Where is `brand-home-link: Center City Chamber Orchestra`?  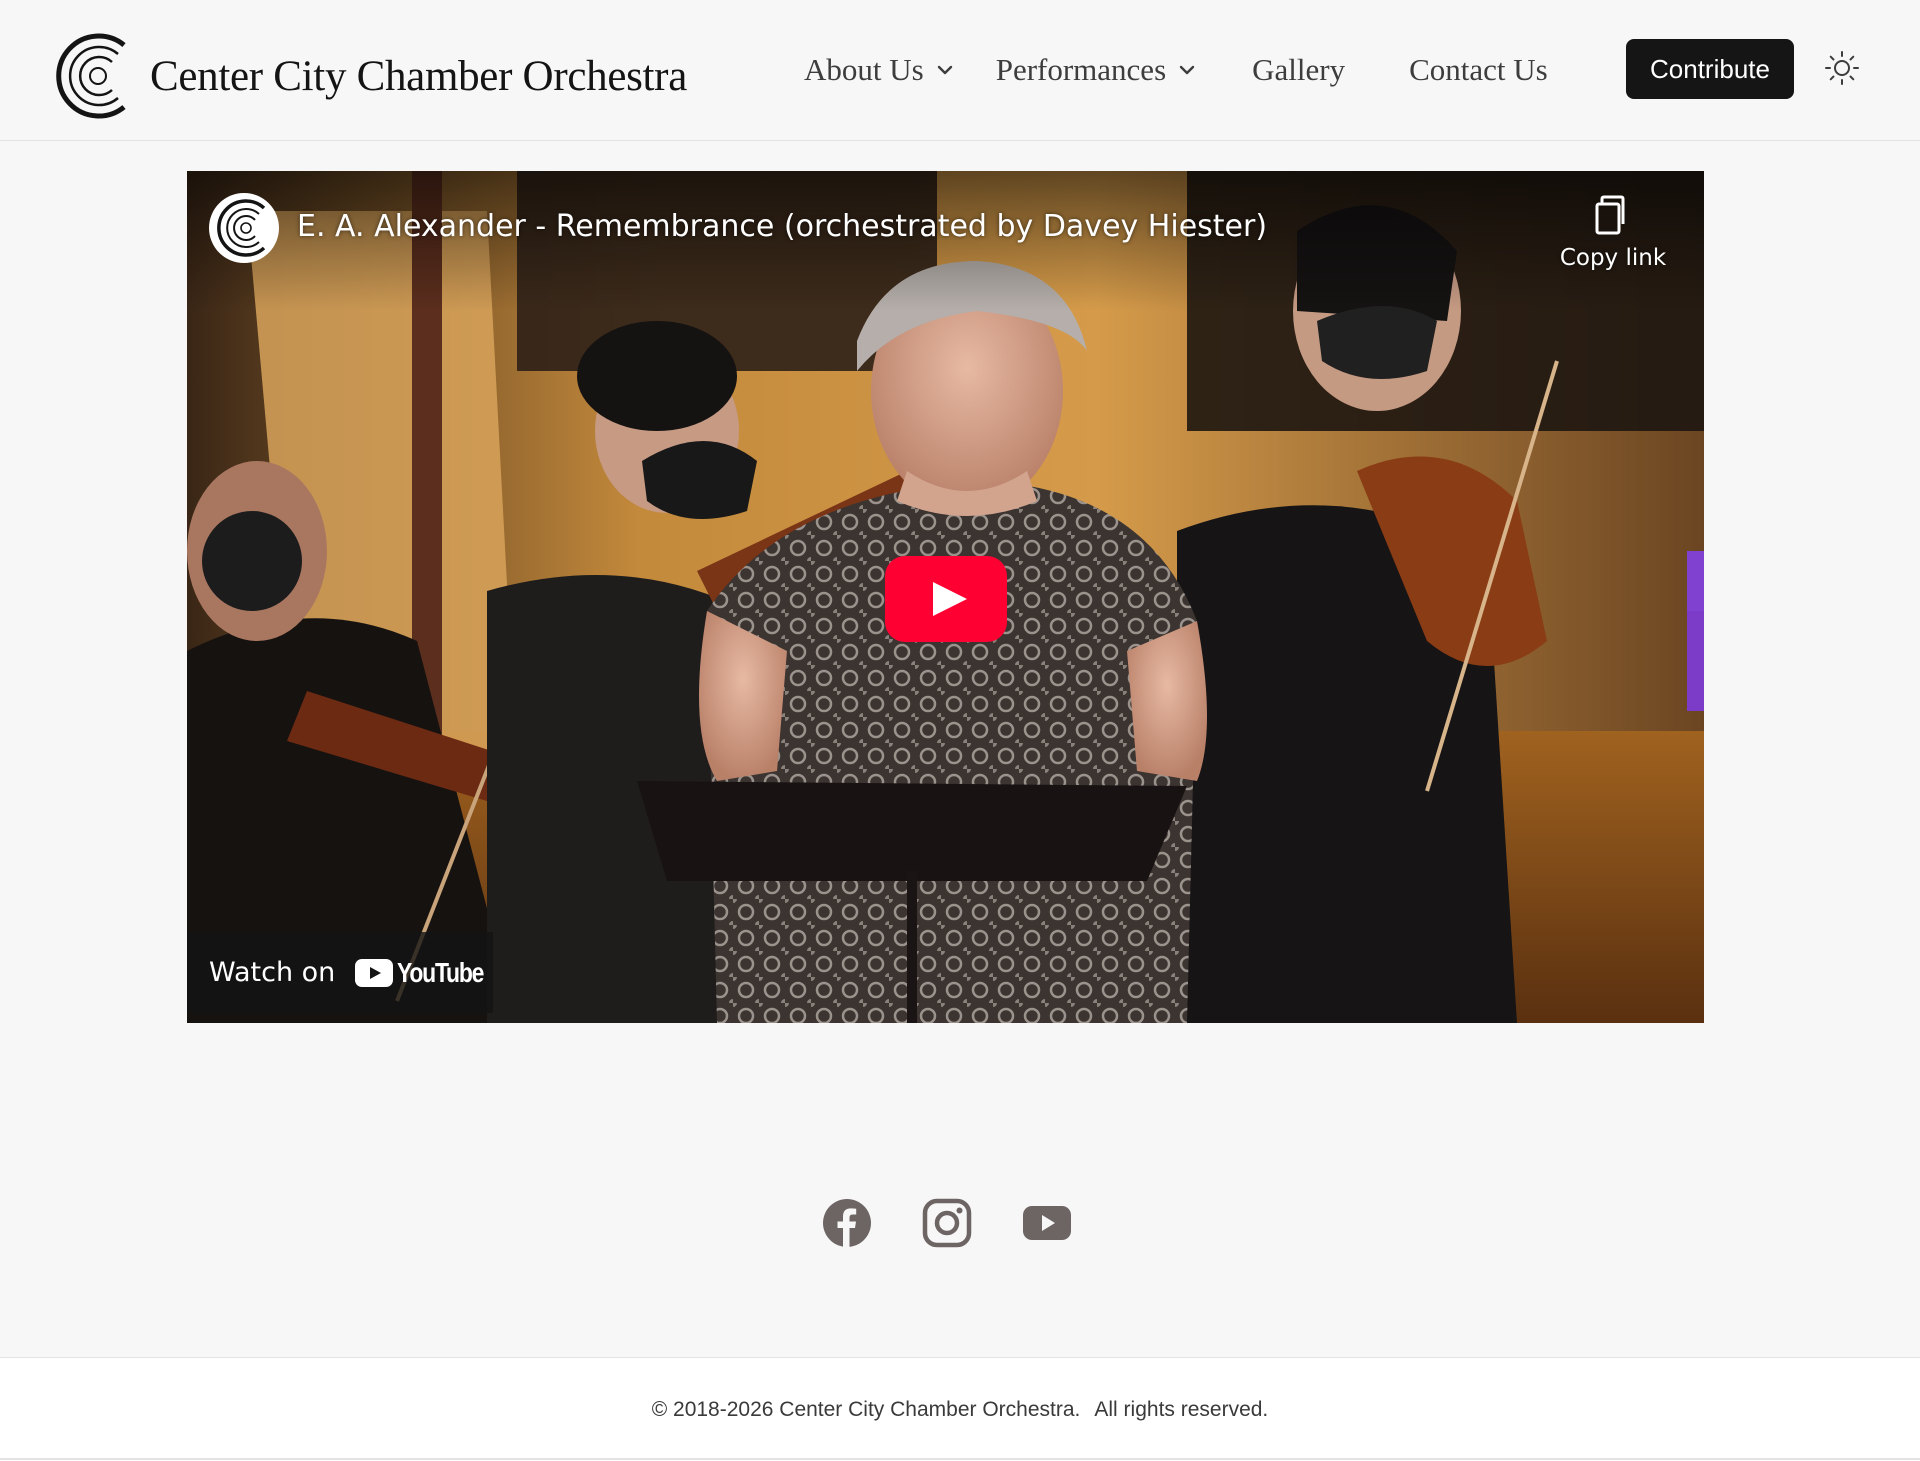
brand-home-link: Center City Chamber Orchestra is located at coordinates (371, 76).